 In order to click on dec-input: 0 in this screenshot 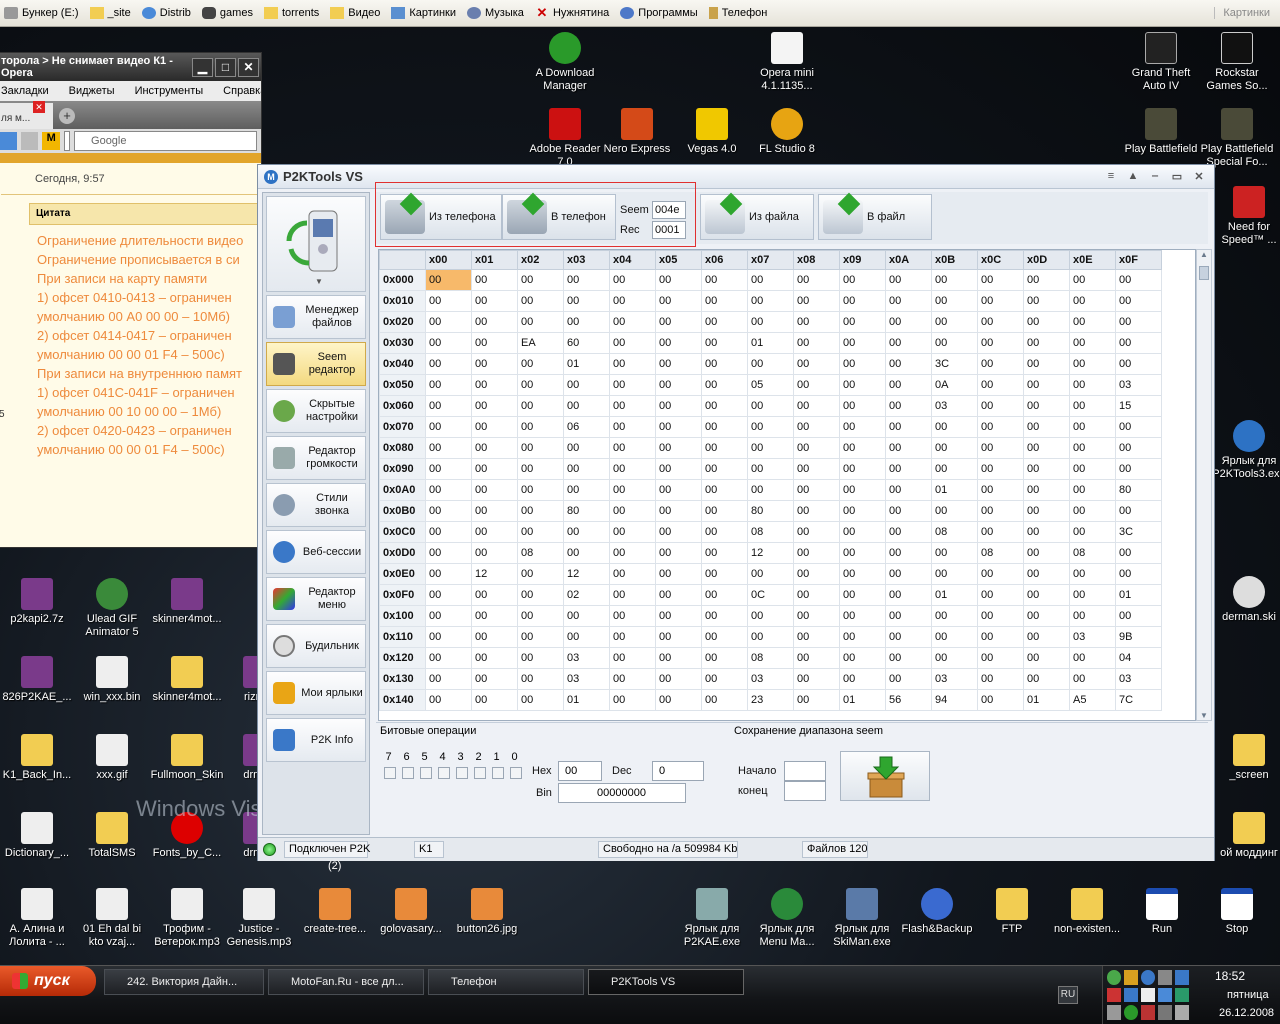, I will do `click(678, 771)`.